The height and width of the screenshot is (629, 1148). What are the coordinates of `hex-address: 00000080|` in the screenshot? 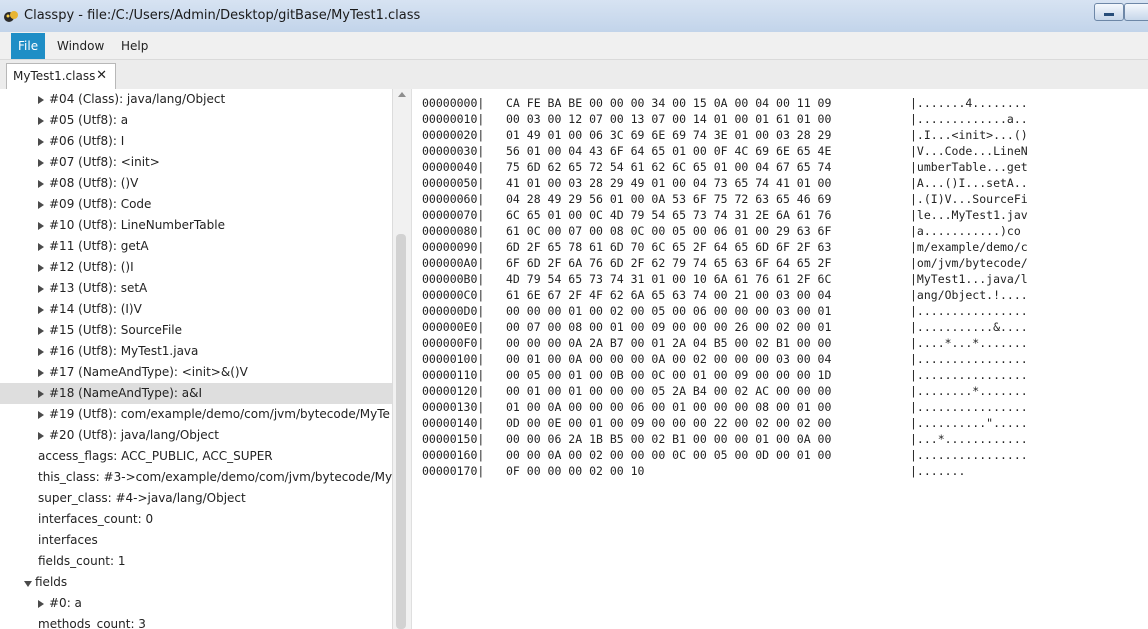 It's located at (453, 231).